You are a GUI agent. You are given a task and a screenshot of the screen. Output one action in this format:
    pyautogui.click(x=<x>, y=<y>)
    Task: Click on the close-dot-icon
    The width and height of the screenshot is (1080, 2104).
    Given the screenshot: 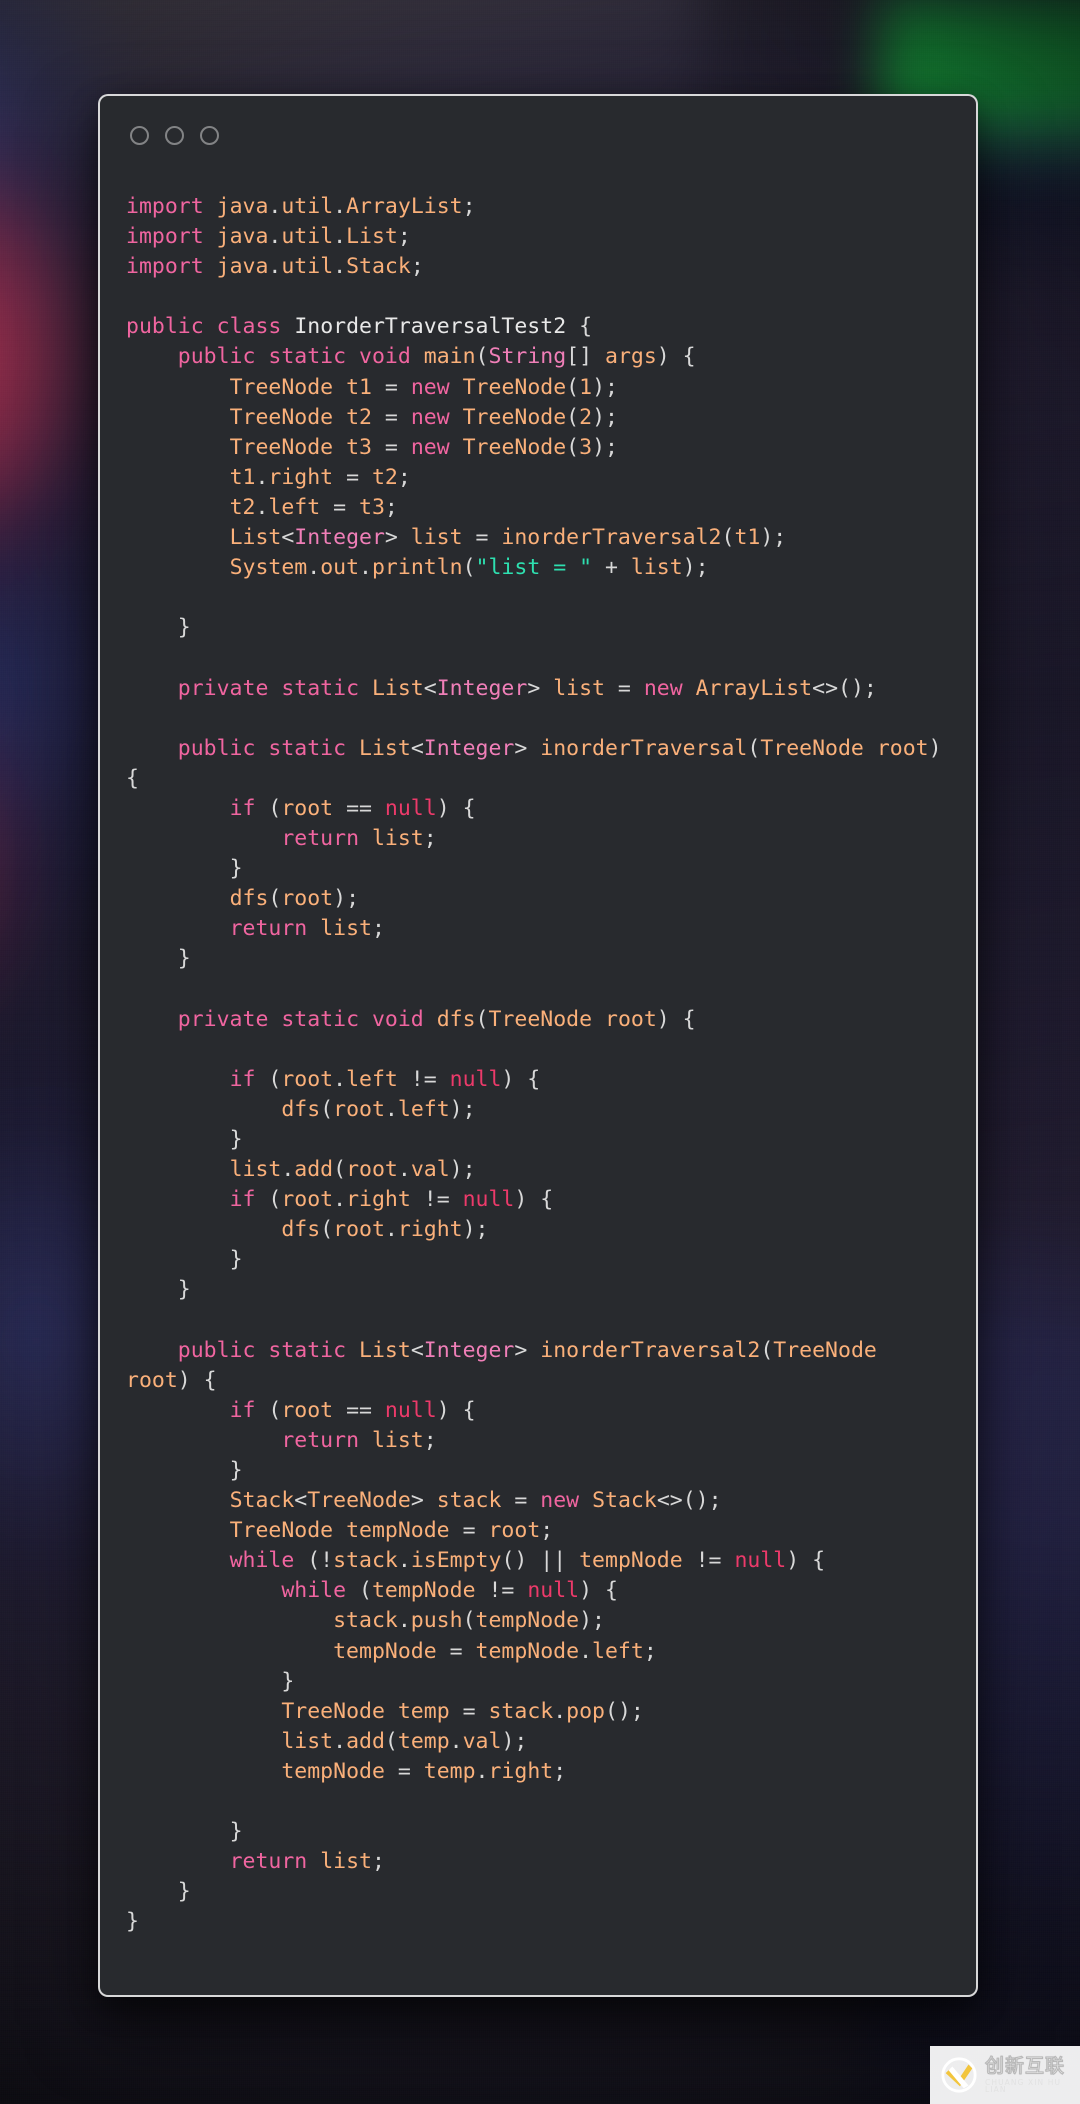 What is the action you would take?
    pyautogui.click(x=139, y=135)
    